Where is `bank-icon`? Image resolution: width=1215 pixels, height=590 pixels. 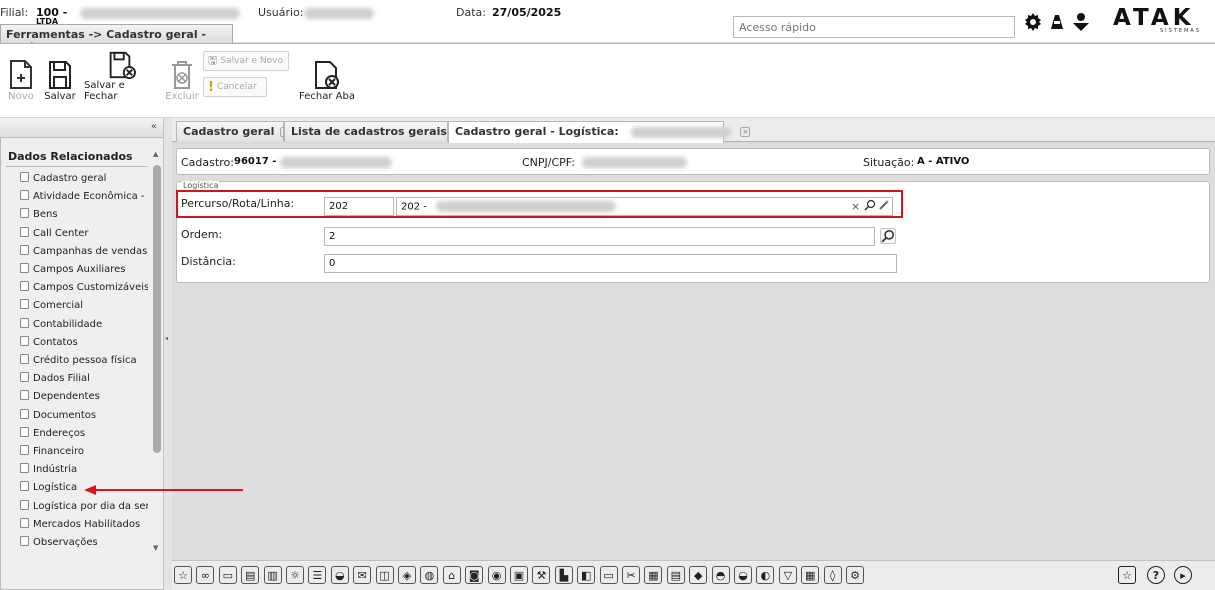
bank-icon is located at coordinates (1057, 22).